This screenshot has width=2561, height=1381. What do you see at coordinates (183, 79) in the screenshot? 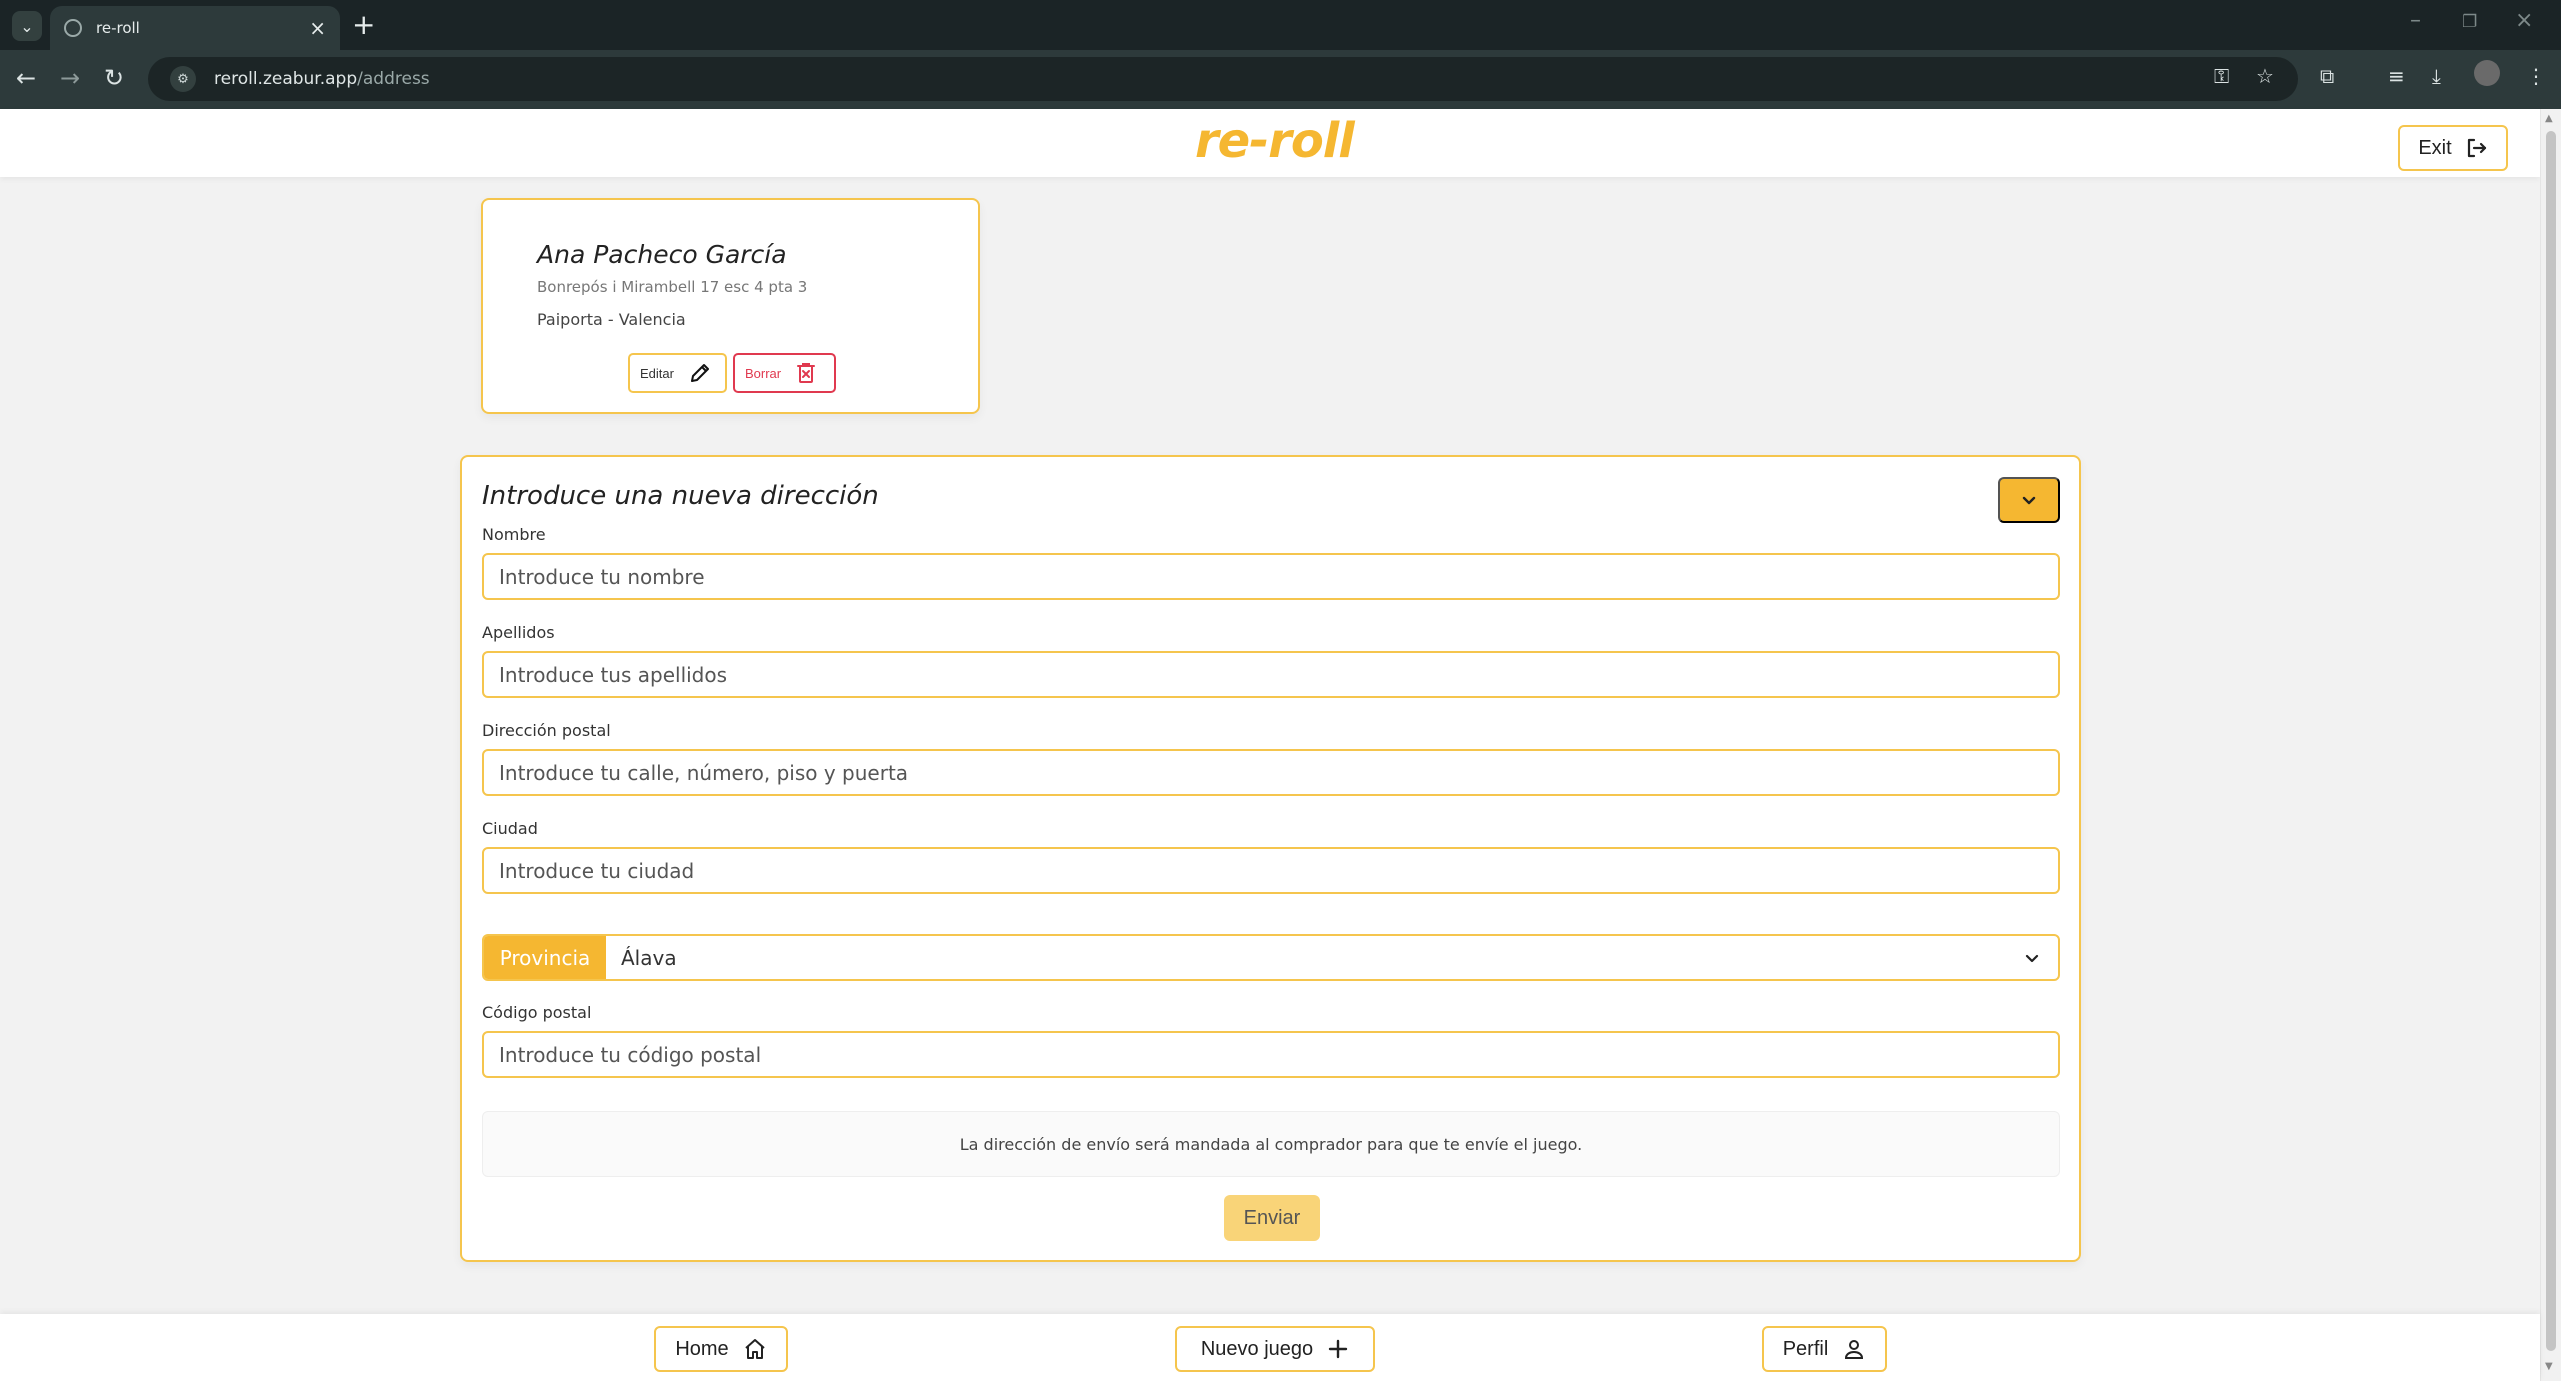
I see `site-info-icon: ⚙` at bounding box center [183, 79].